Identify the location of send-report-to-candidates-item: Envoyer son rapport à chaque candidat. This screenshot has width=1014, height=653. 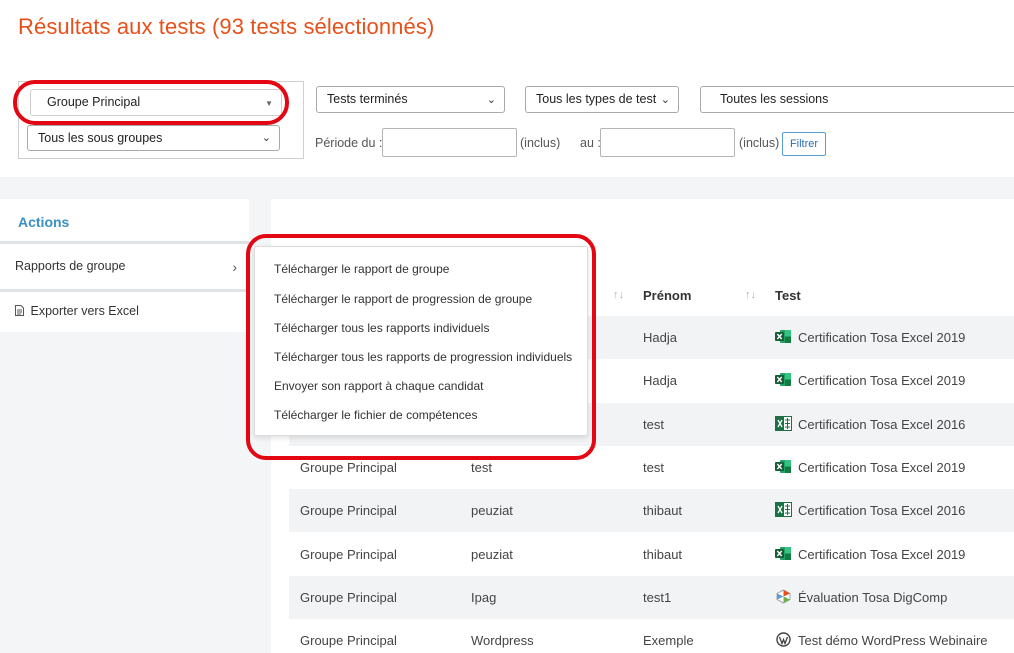
(378, 386).